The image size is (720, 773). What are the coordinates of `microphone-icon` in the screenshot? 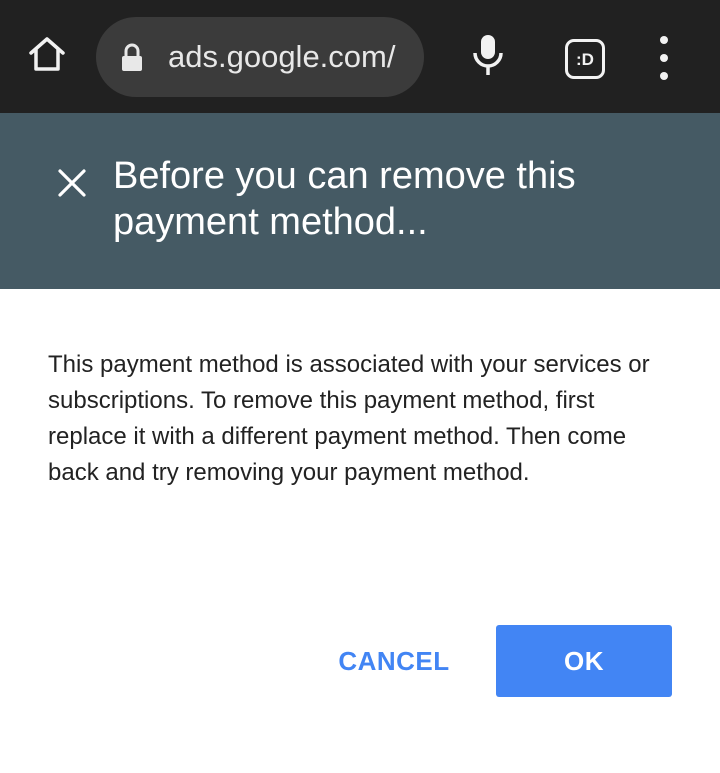 It's located at (488, 57).